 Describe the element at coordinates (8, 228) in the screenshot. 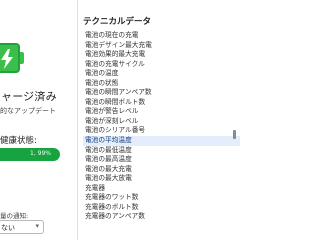

I see `notify-select-value: ない` at that location.